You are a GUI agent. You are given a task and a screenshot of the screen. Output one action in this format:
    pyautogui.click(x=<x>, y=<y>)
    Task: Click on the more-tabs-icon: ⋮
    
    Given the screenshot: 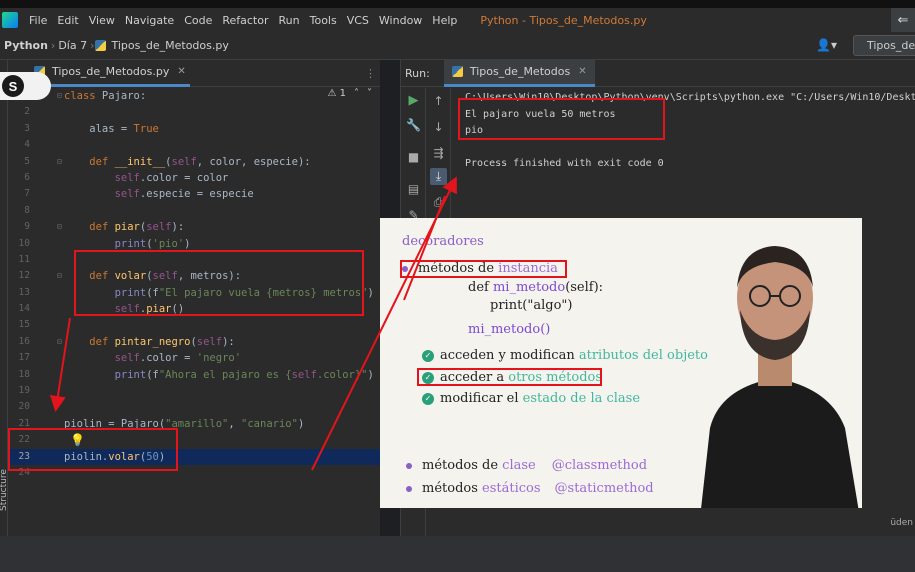 What is the action you would take?
    pyautogui.click(x=370, y=73)
    